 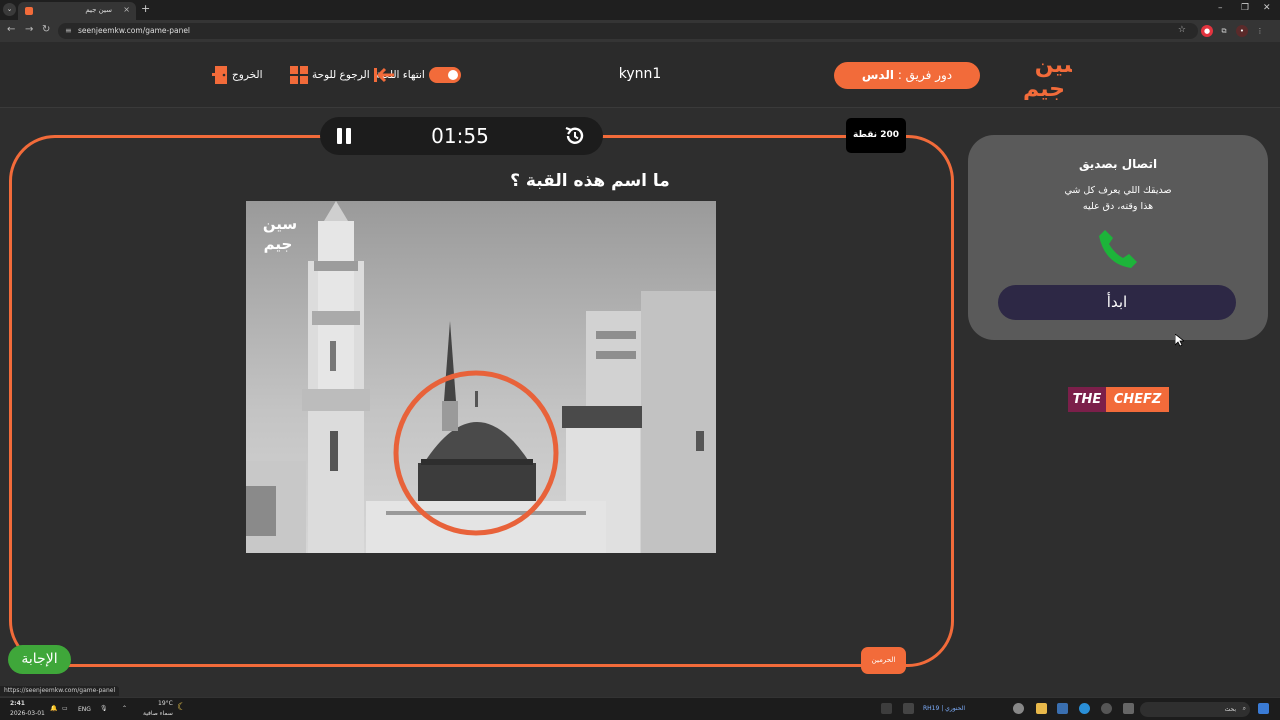 What do you see at coordinates (68, 30) in the screenshot?
I see `site-info-icon: ≡` at bounding box center [68, 30].